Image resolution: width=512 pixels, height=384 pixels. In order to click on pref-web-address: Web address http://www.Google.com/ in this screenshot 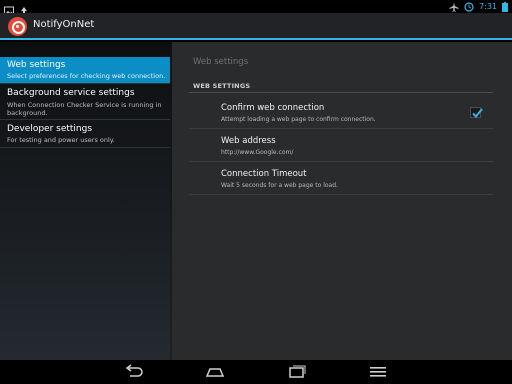, I will do `click(341, 145)`.